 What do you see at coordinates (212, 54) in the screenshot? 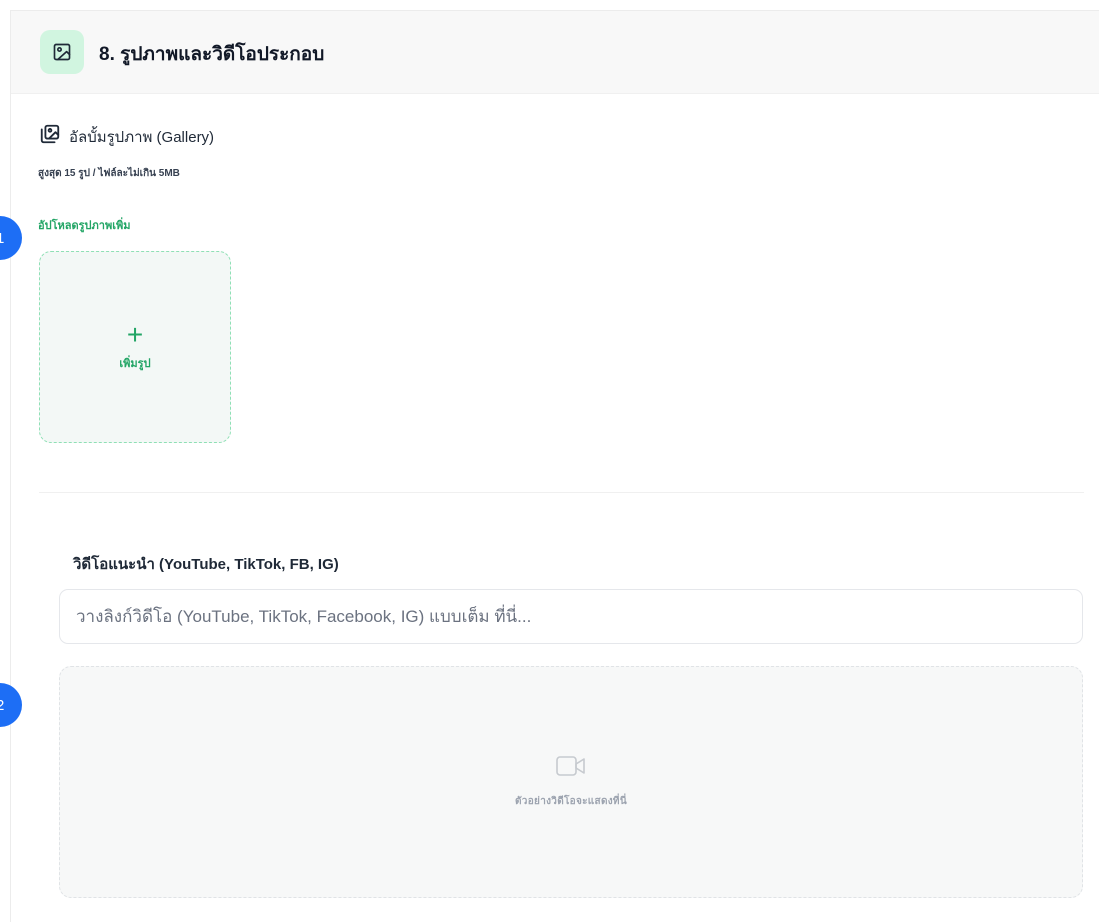
I see `section-title: 8. รูปภาพและวิดีโอประกอบ` at bounding box center [212, 54].